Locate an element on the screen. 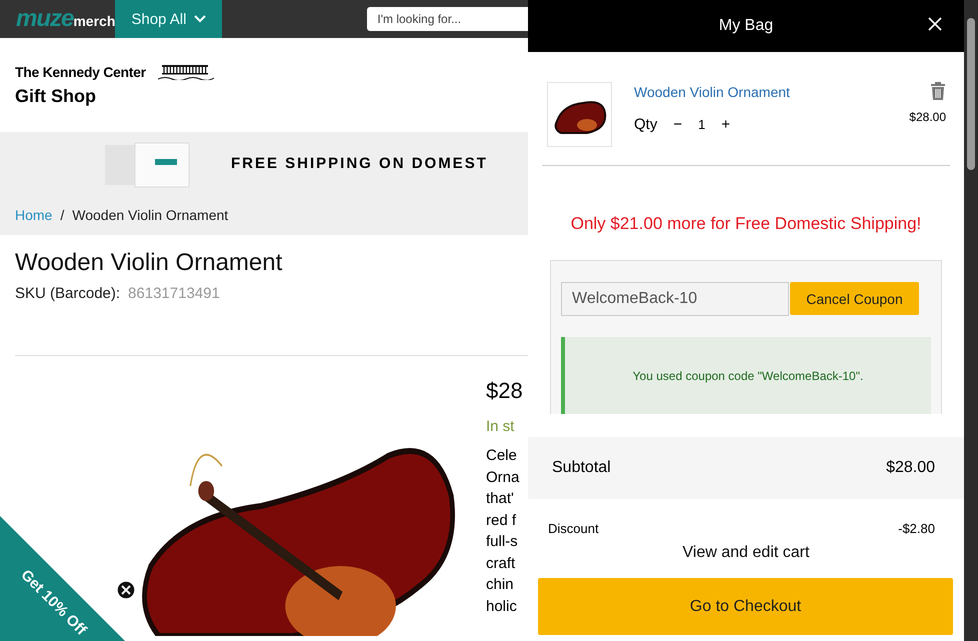  description-line: holic is located at coordinates (502, 606).